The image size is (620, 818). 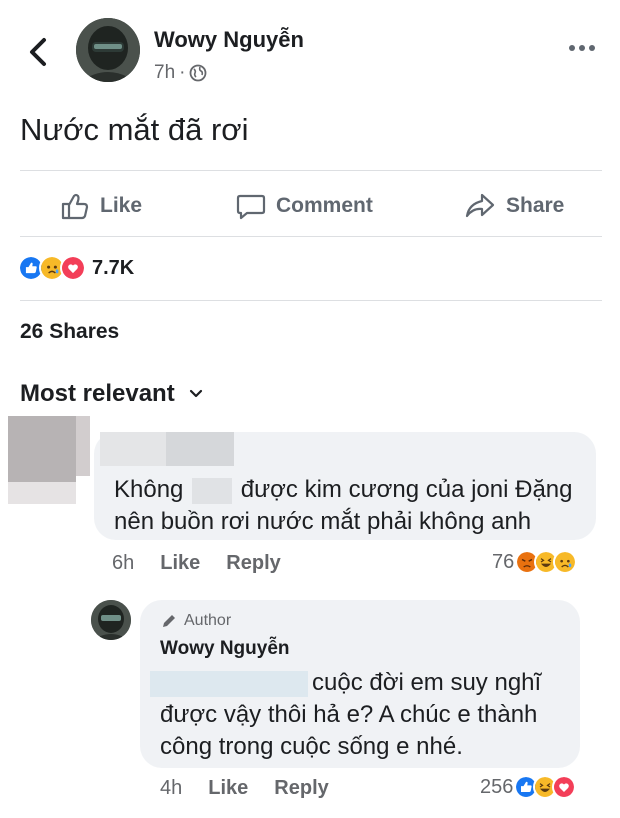 I want to click on reply-text-line1: cuộc đời em suy nghĩ, so click(x=345, y=683).